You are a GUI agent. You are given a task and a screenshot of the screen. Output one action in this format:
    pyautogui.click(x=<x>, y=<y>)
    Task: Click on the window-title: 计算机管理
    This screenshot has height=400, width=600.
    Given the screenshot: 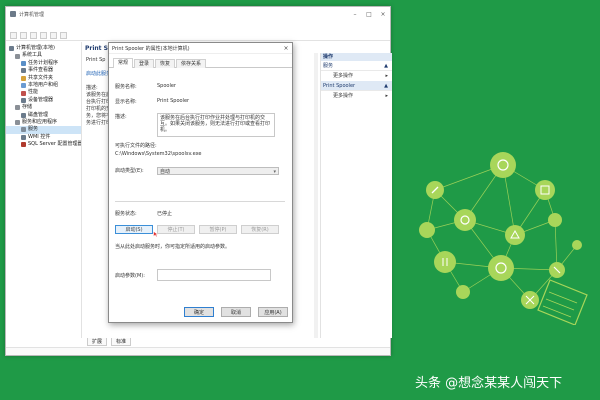 What is the action you would take?
    pyautogui.click(x=32, y=14)
    